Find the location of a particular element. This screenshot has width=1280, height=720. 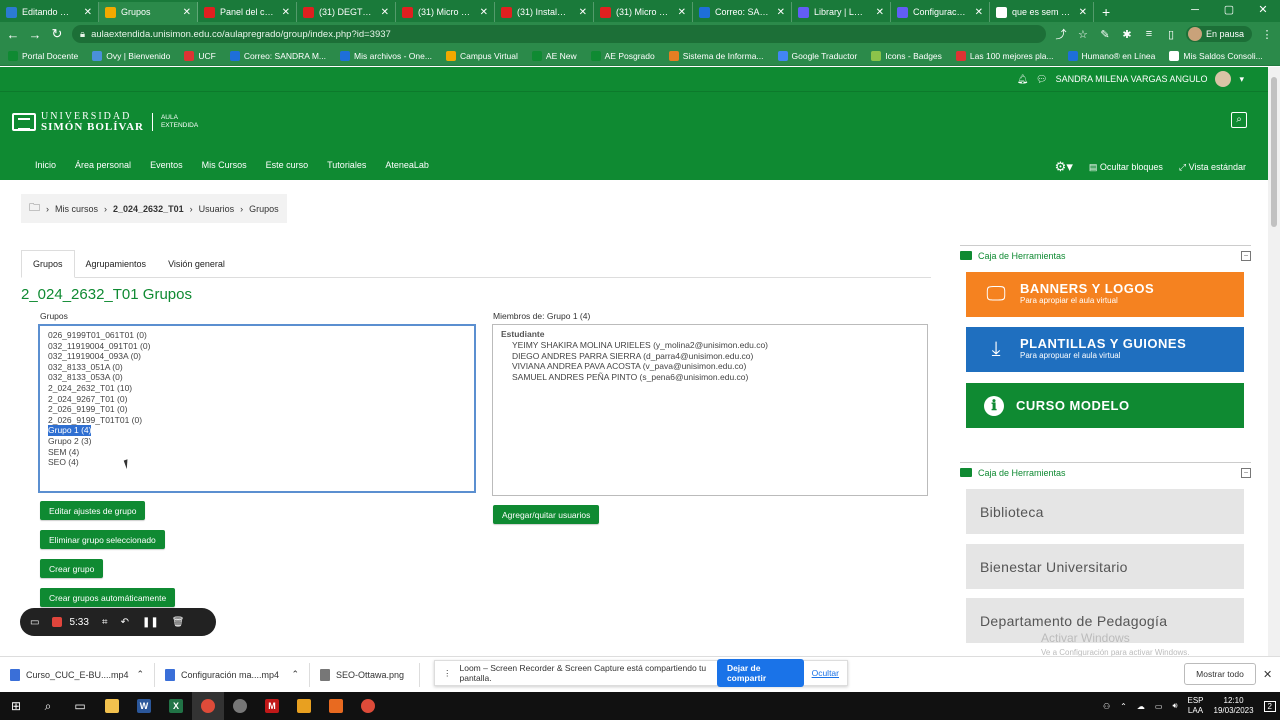

close-downloads-icon: ✕ is located at coordinates (1267, 674).